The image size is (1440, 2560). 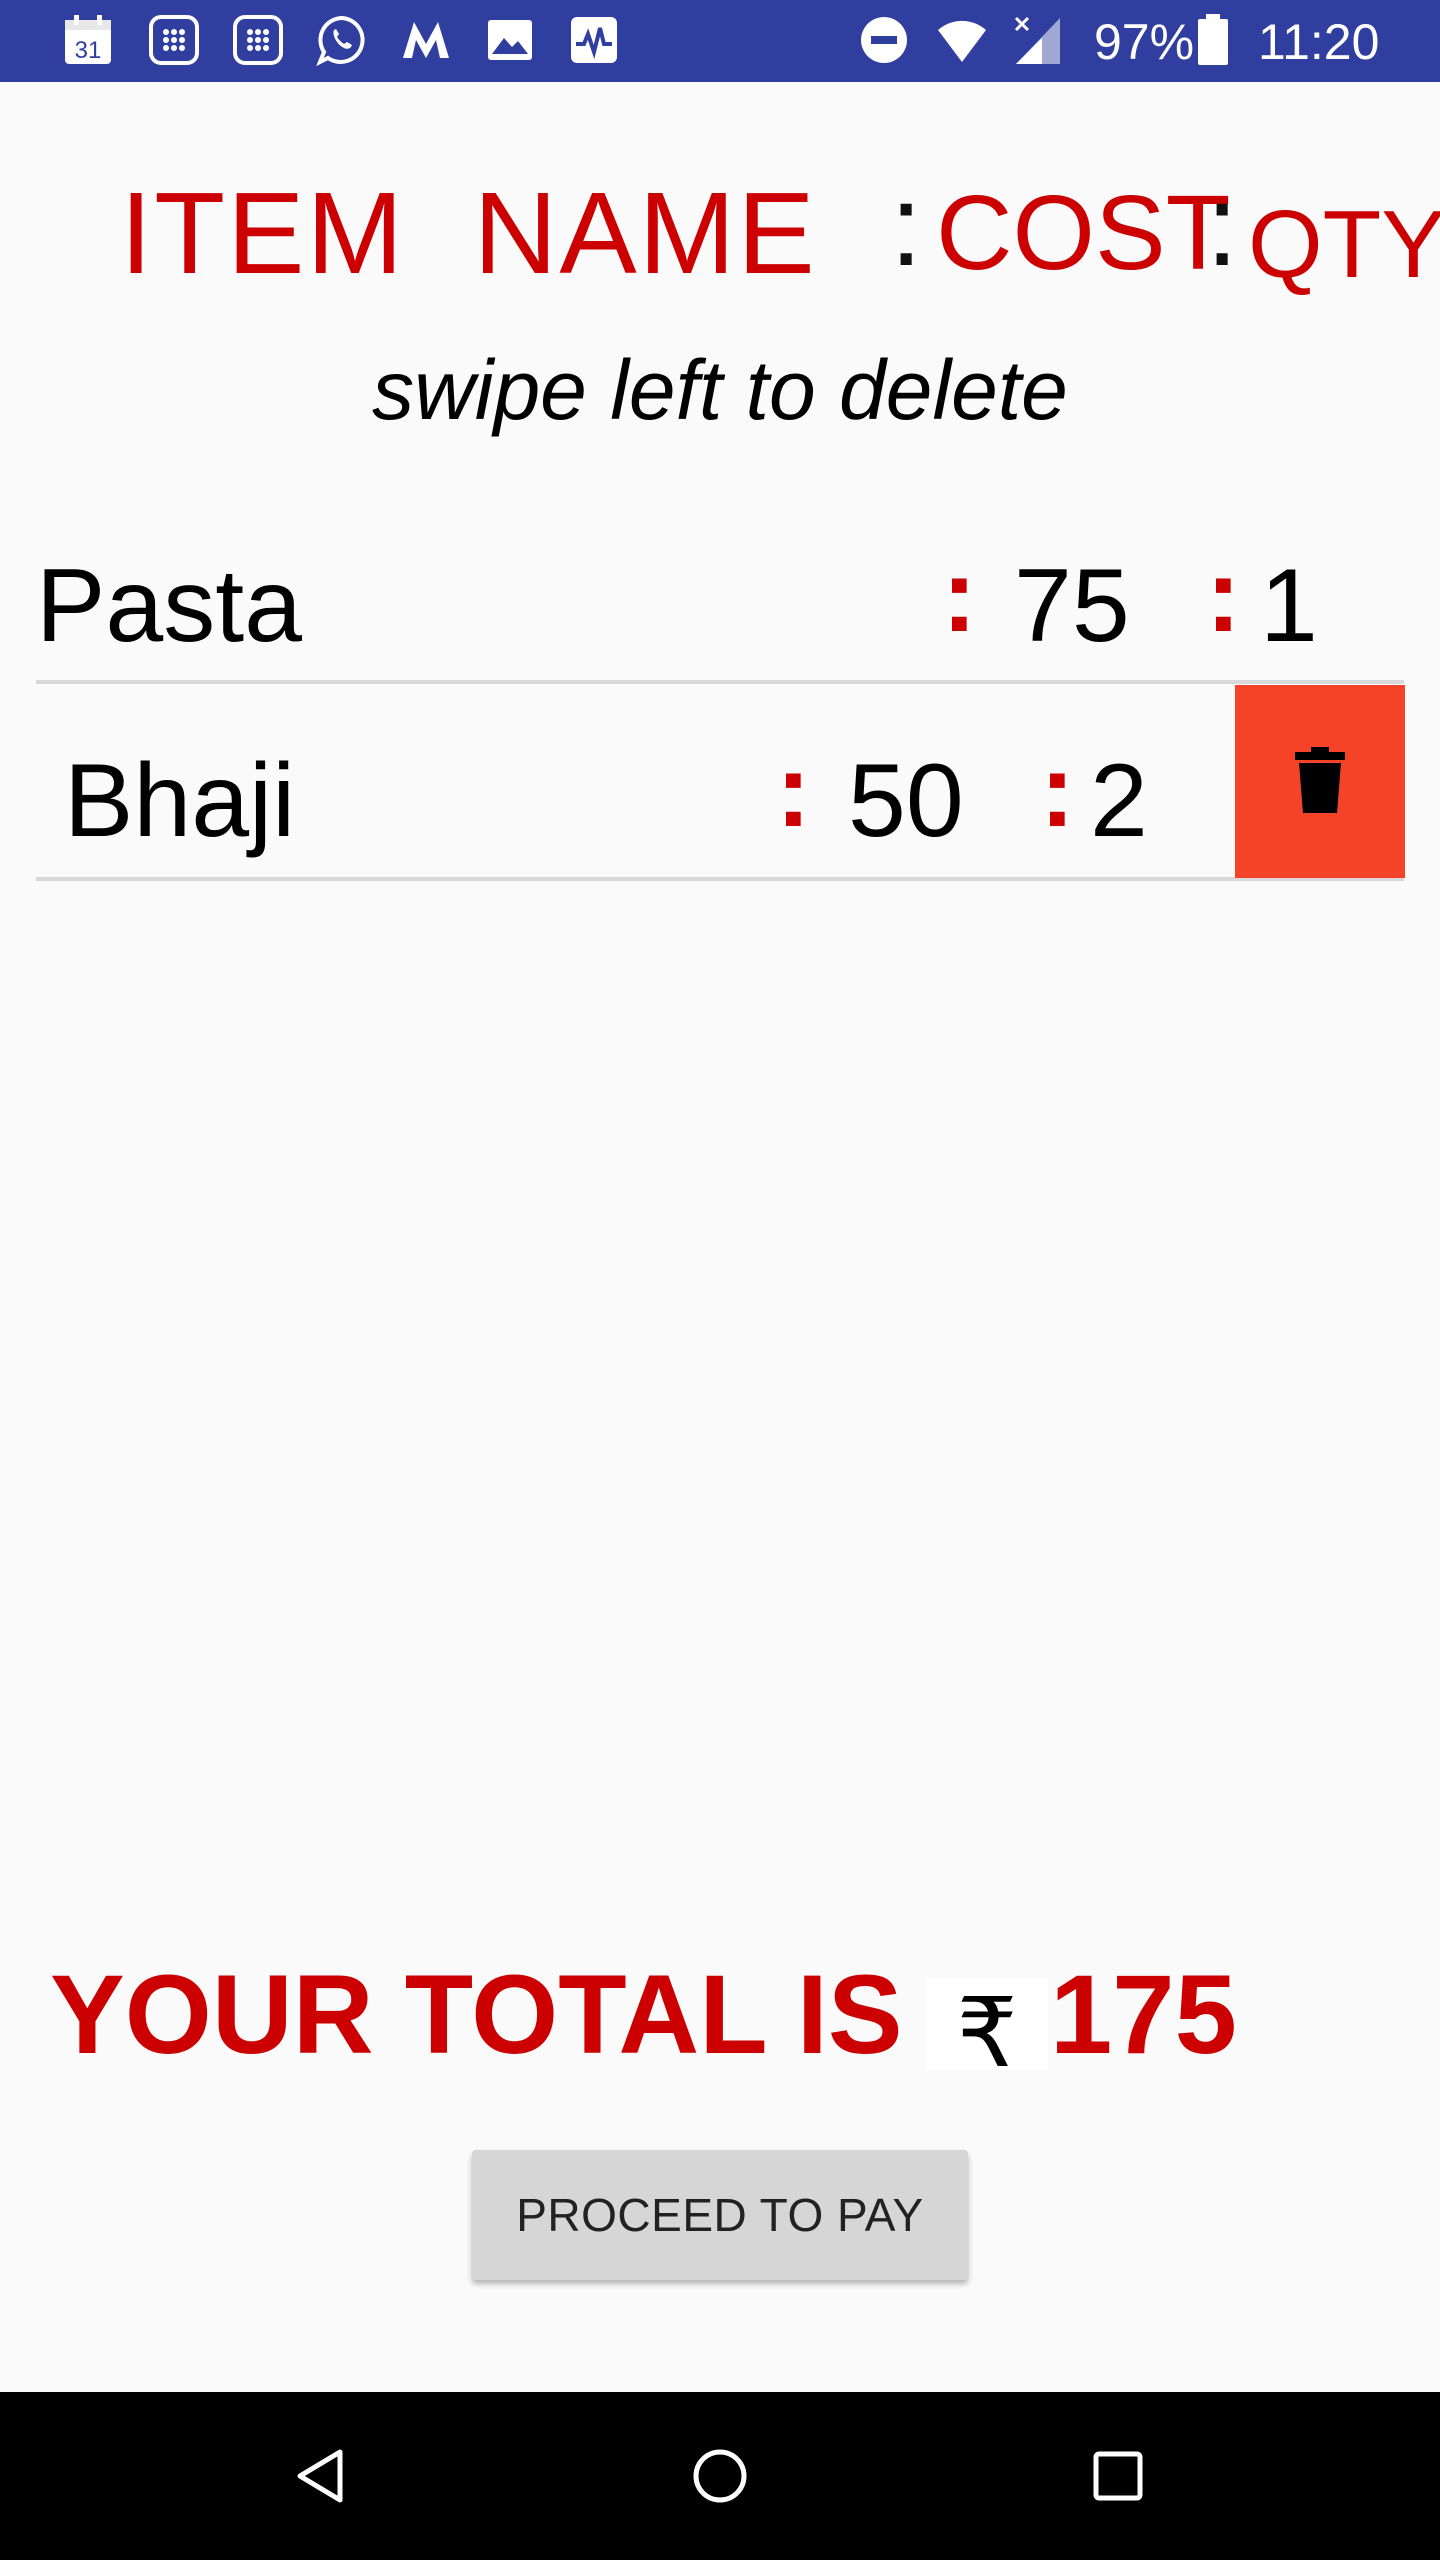 I want to click on calendar-icon: 31, so click(x=88, y=40).